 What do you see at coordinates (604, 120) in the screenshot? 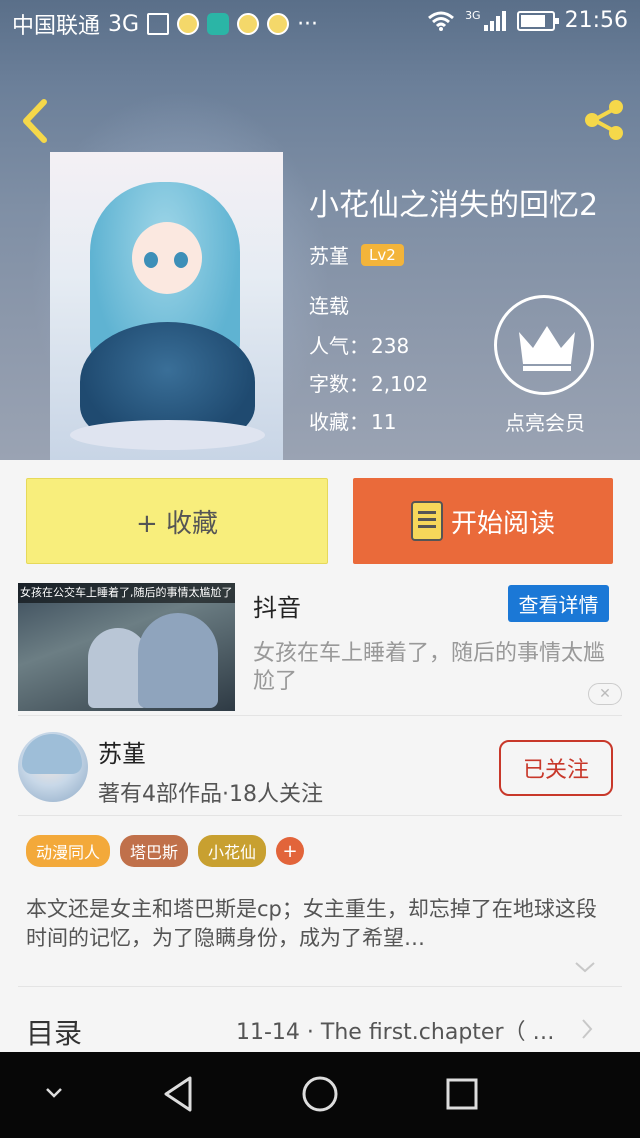
I see `share-icon` at bounding box center [604, 120].